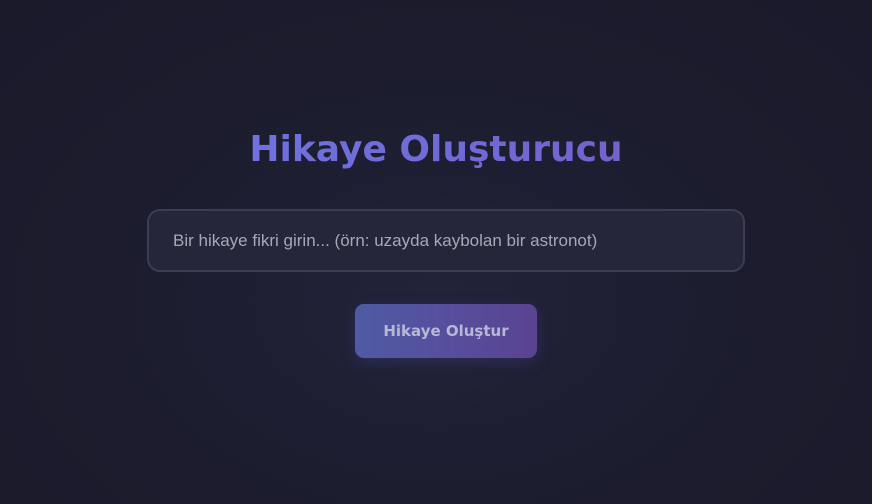 Image resolution: width=872 pixels, height=504 pixels. Describe the element at coordinates (446, 331) in the screenshot. I see `generate-story-button: Hikaye Oluştur` at that location.